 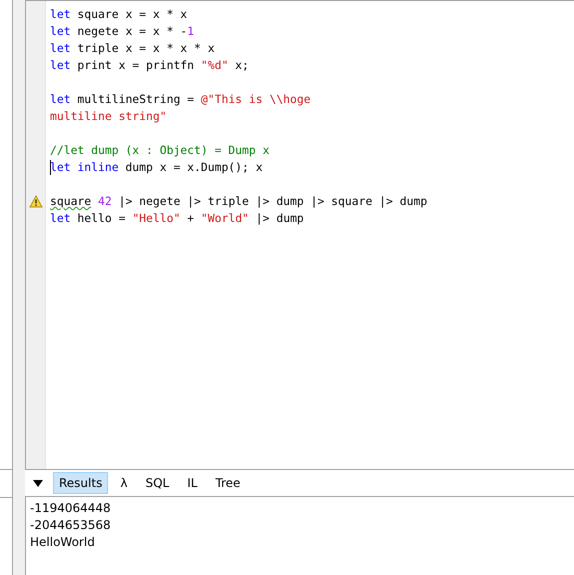 What do you see at coordinates (150, 65) in the screenshot?
I see `code-line: let print x = printfn "%d" x;` at bounding box center [150, 65].